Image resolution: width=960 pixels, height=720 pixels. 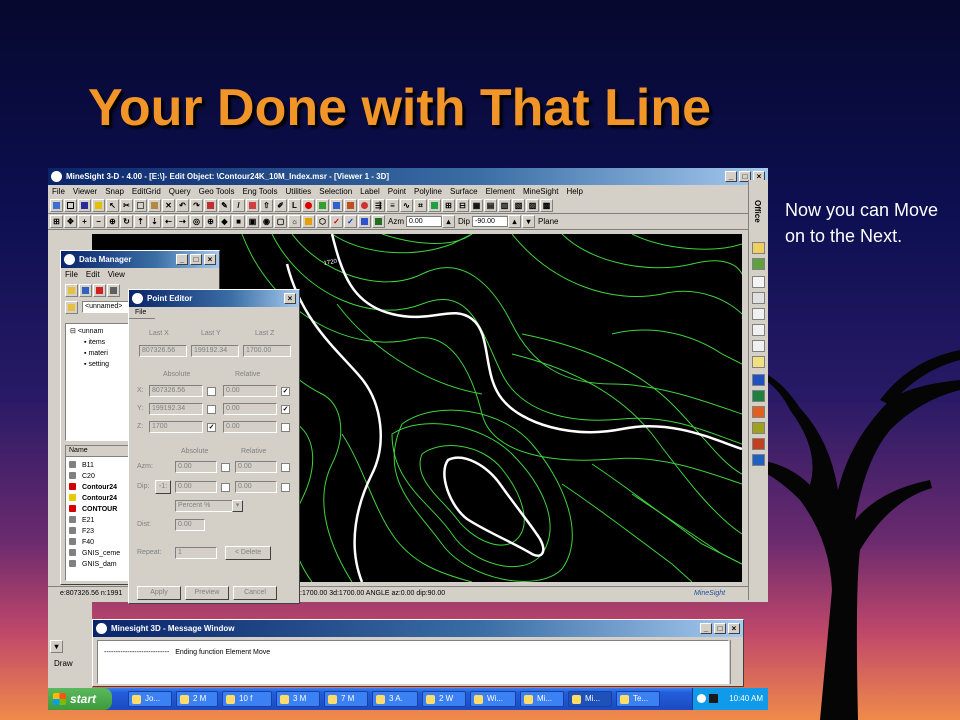 What do you see at coordinates (99, 353) in the screenshot?
I see `dm-tree-materials: ▪ materi` at bounding box center [99, 353].